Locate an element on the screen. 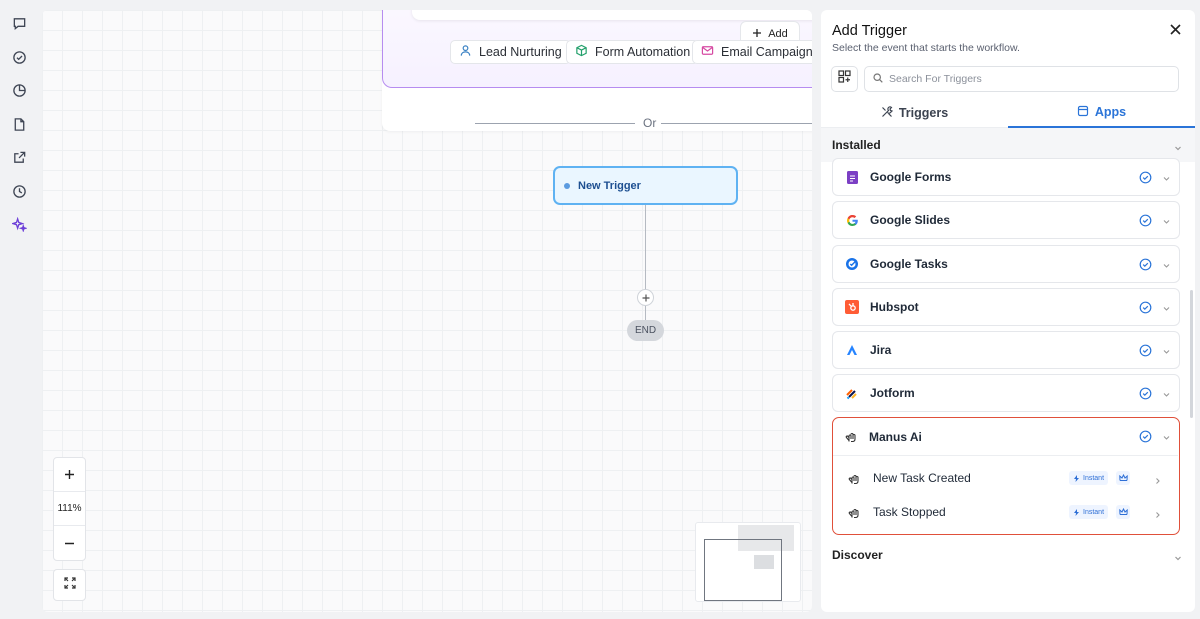 This screenshot has height=619, width=1200. end-label: END is located at coordinates (645, 330).